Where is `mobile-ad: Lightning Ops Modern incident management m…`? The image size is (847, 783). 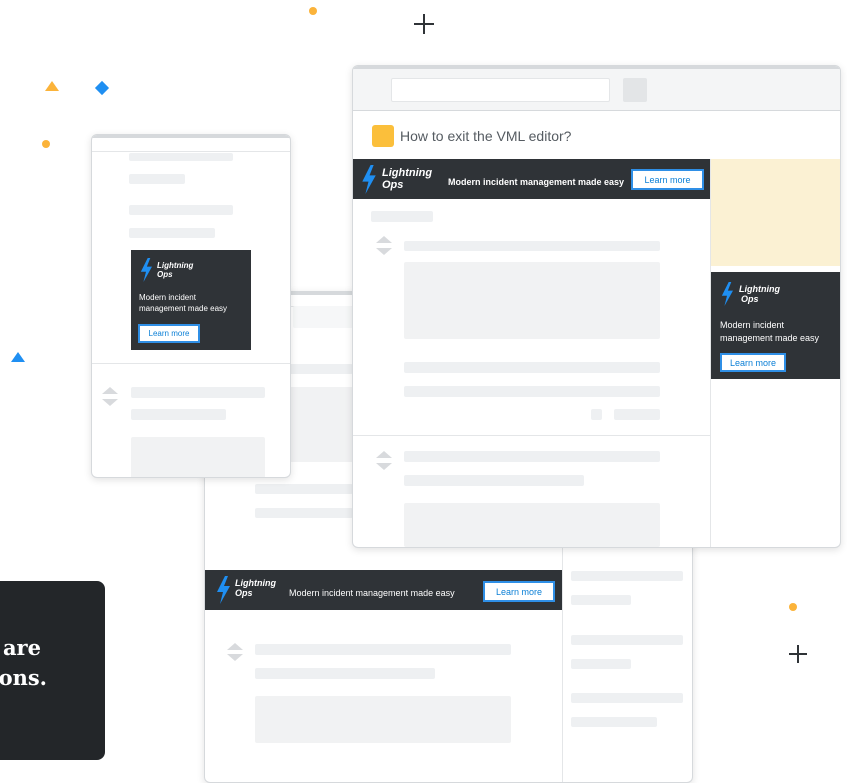
mobile-ad: Lightning Ops Modern incident management m… is located at coordinates (191, 300).